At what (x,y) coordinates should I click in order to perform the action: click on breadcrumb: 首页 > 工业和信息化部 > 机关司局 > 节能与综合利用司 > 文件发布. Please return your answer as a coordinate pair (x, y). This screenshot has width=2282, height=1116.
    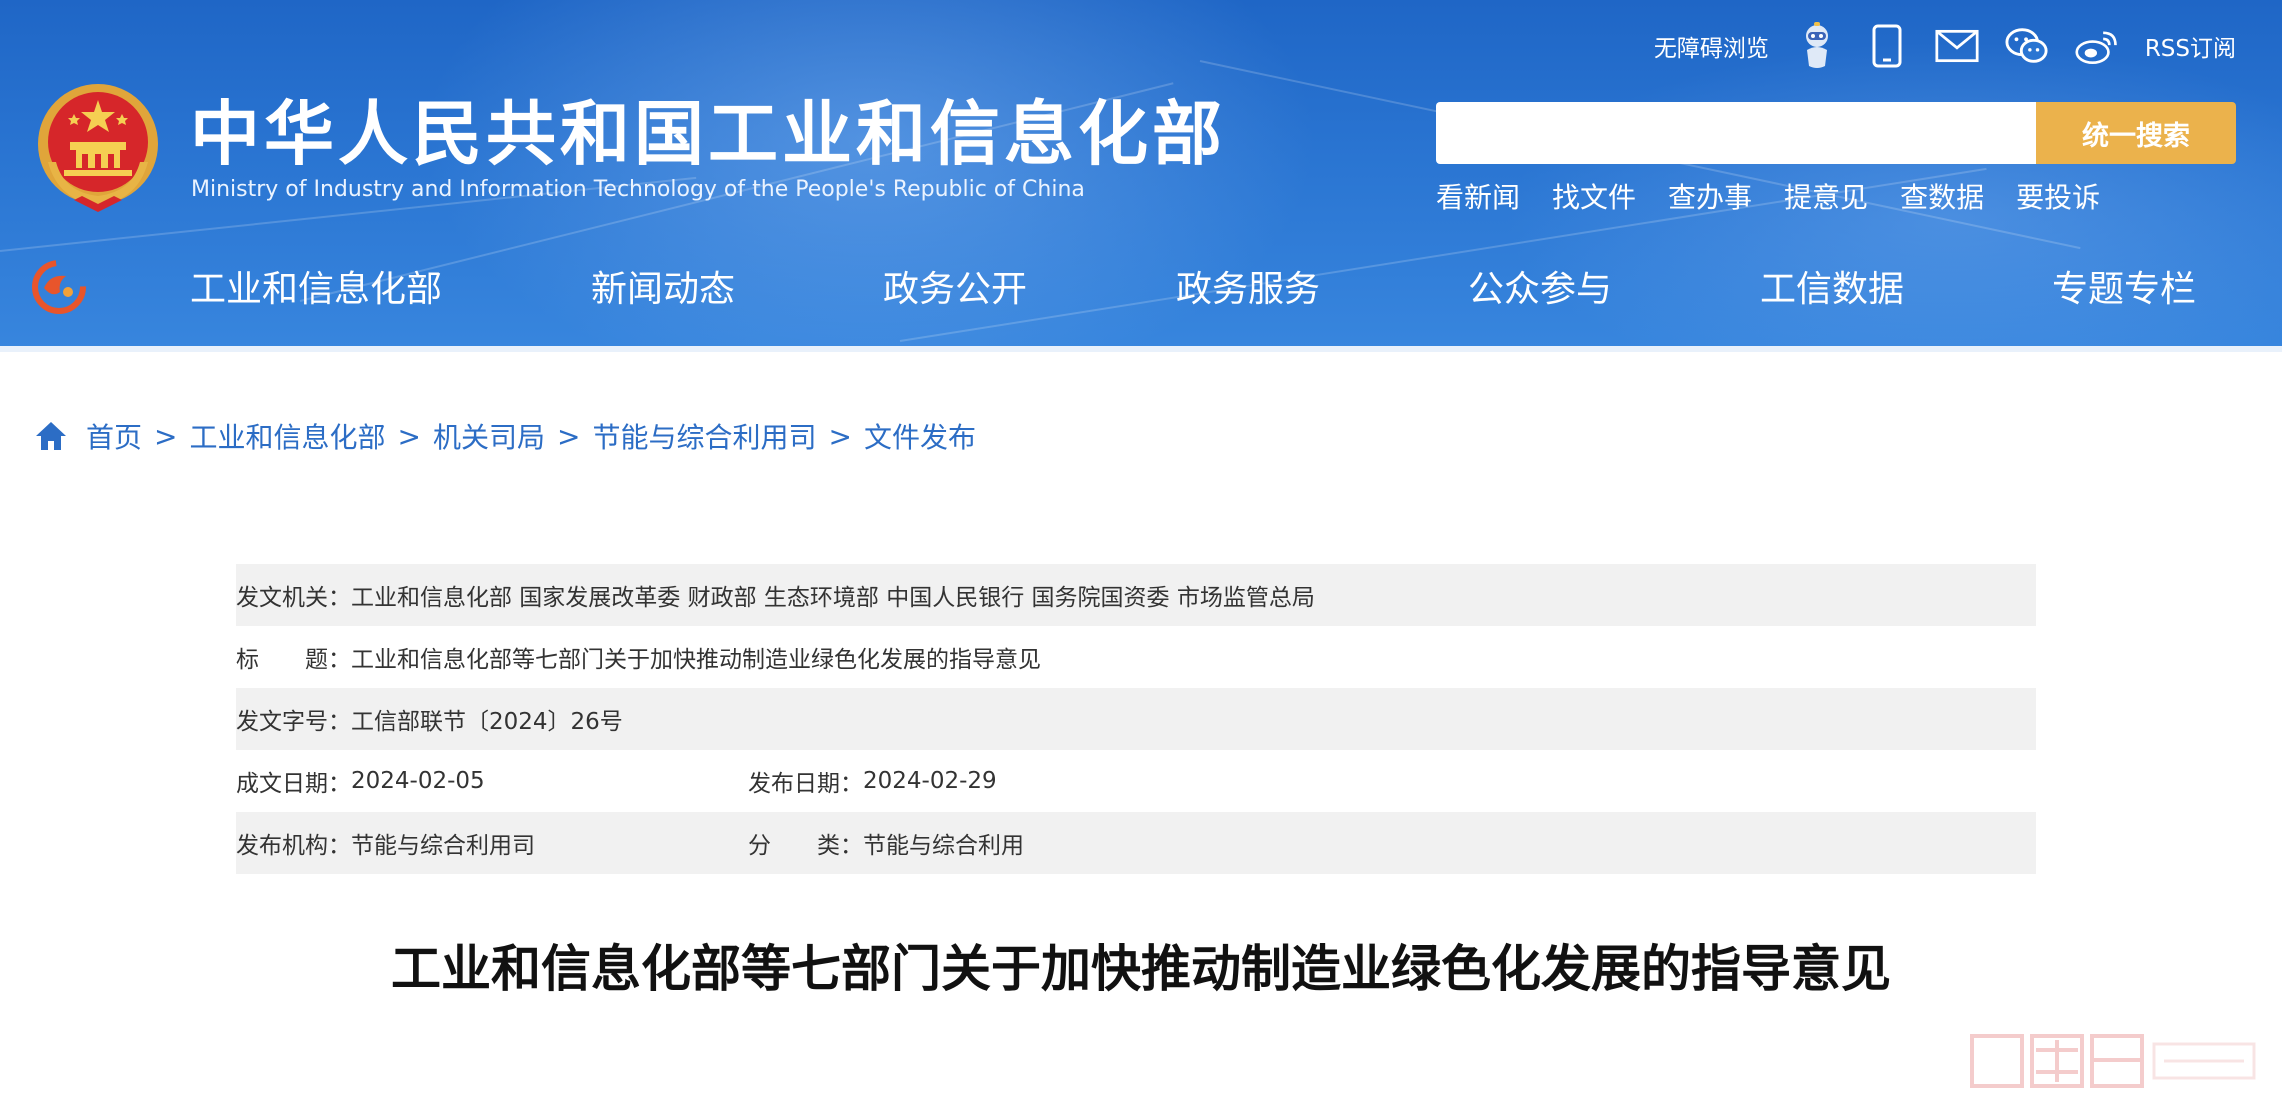
    Looking at the image, I should click on (505, 436).